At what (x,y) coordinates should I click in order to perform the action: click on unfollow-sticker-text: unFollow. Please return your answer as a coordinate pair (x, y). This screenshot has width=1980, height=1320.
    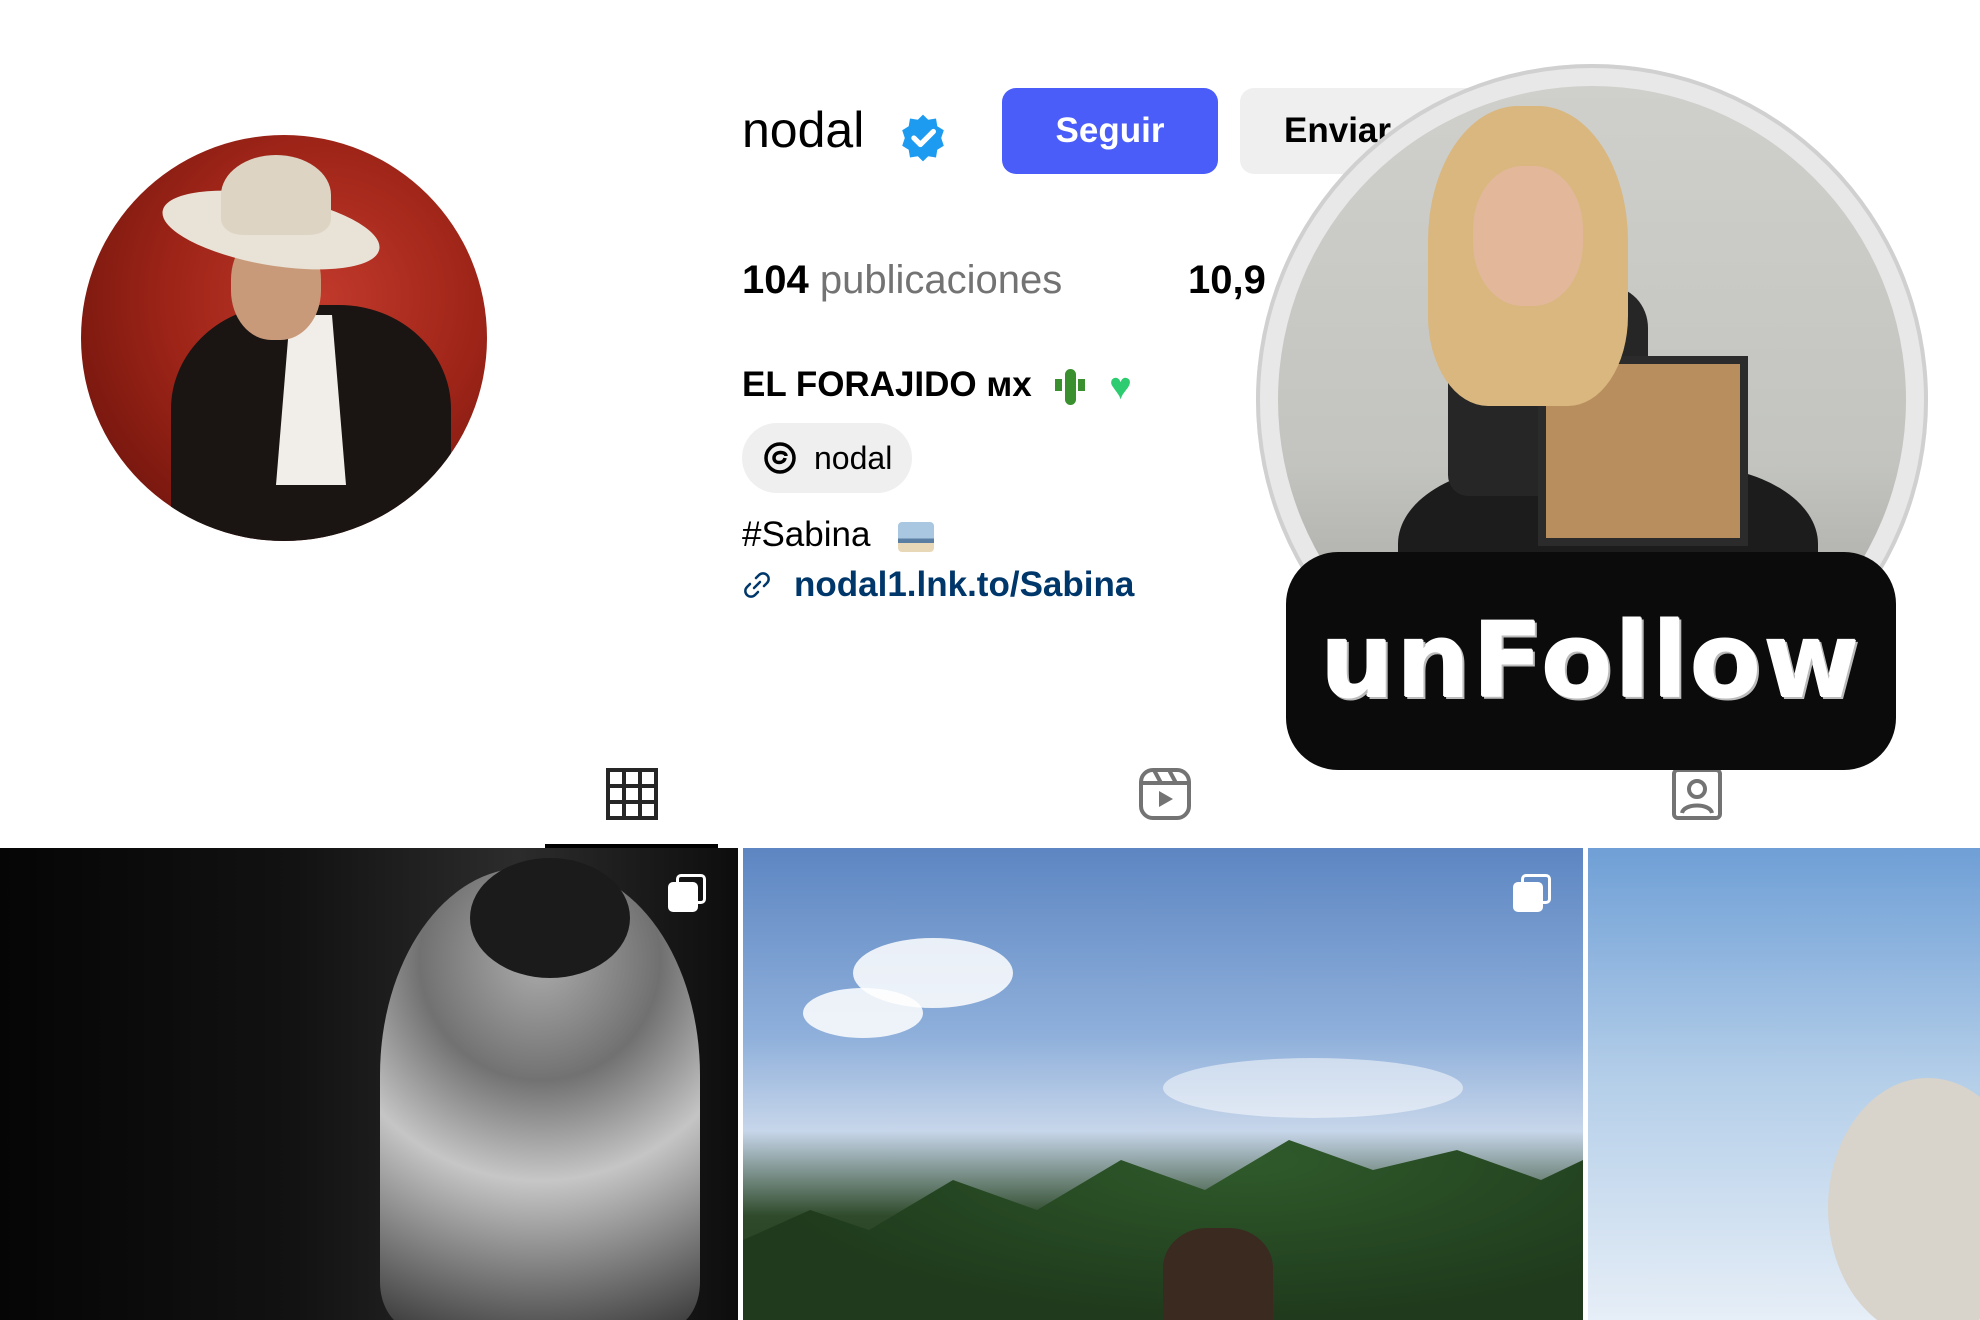
    Looking at the image, I should click on (1591, 661).